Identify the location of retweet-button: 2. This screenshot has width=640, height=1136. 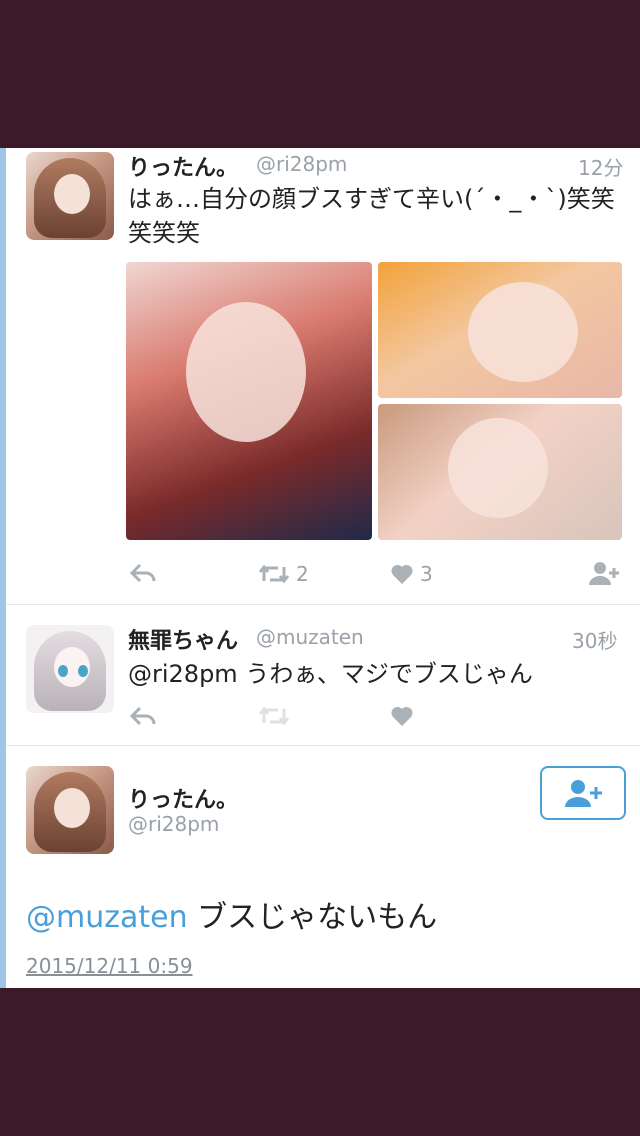
(283, 574).